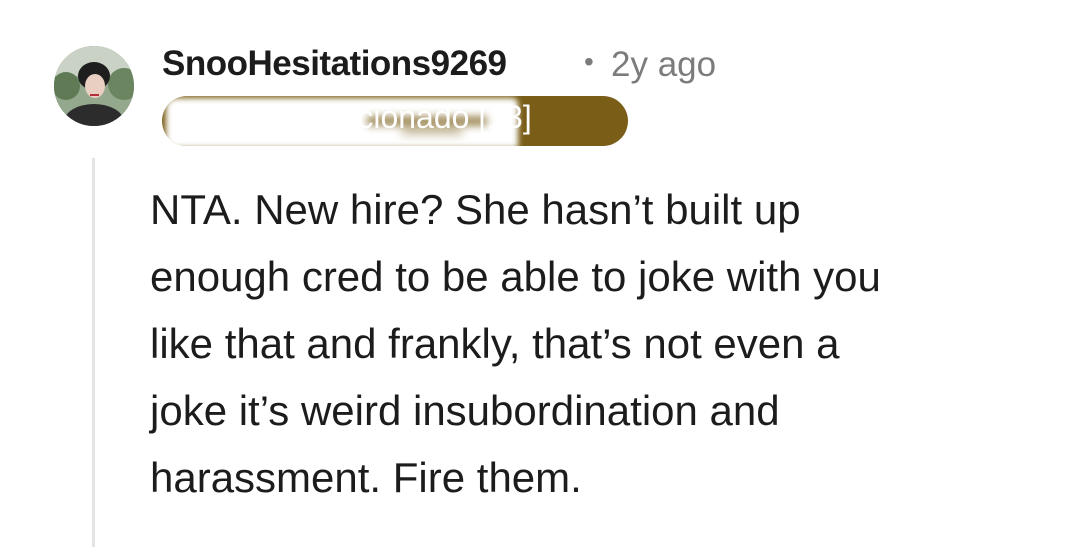 This screenshot has width=1080, height=547. I want to click on avatar-image, so click(94, 86).